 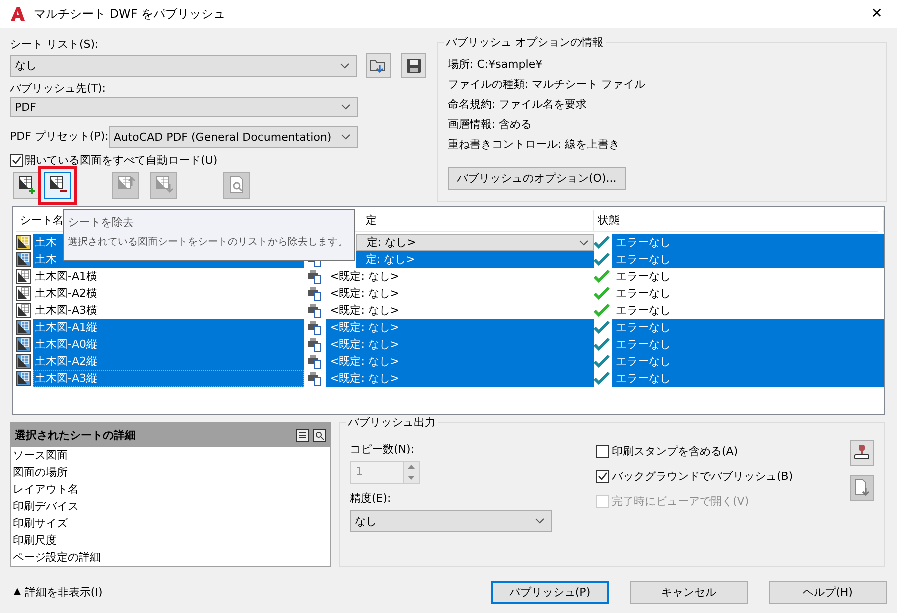 What do you see at coordinates (56, 592) in the screenshot?
I see `hide-details-link: ▲ 詳細を非表示(I)` at bounding box center [56, 592].